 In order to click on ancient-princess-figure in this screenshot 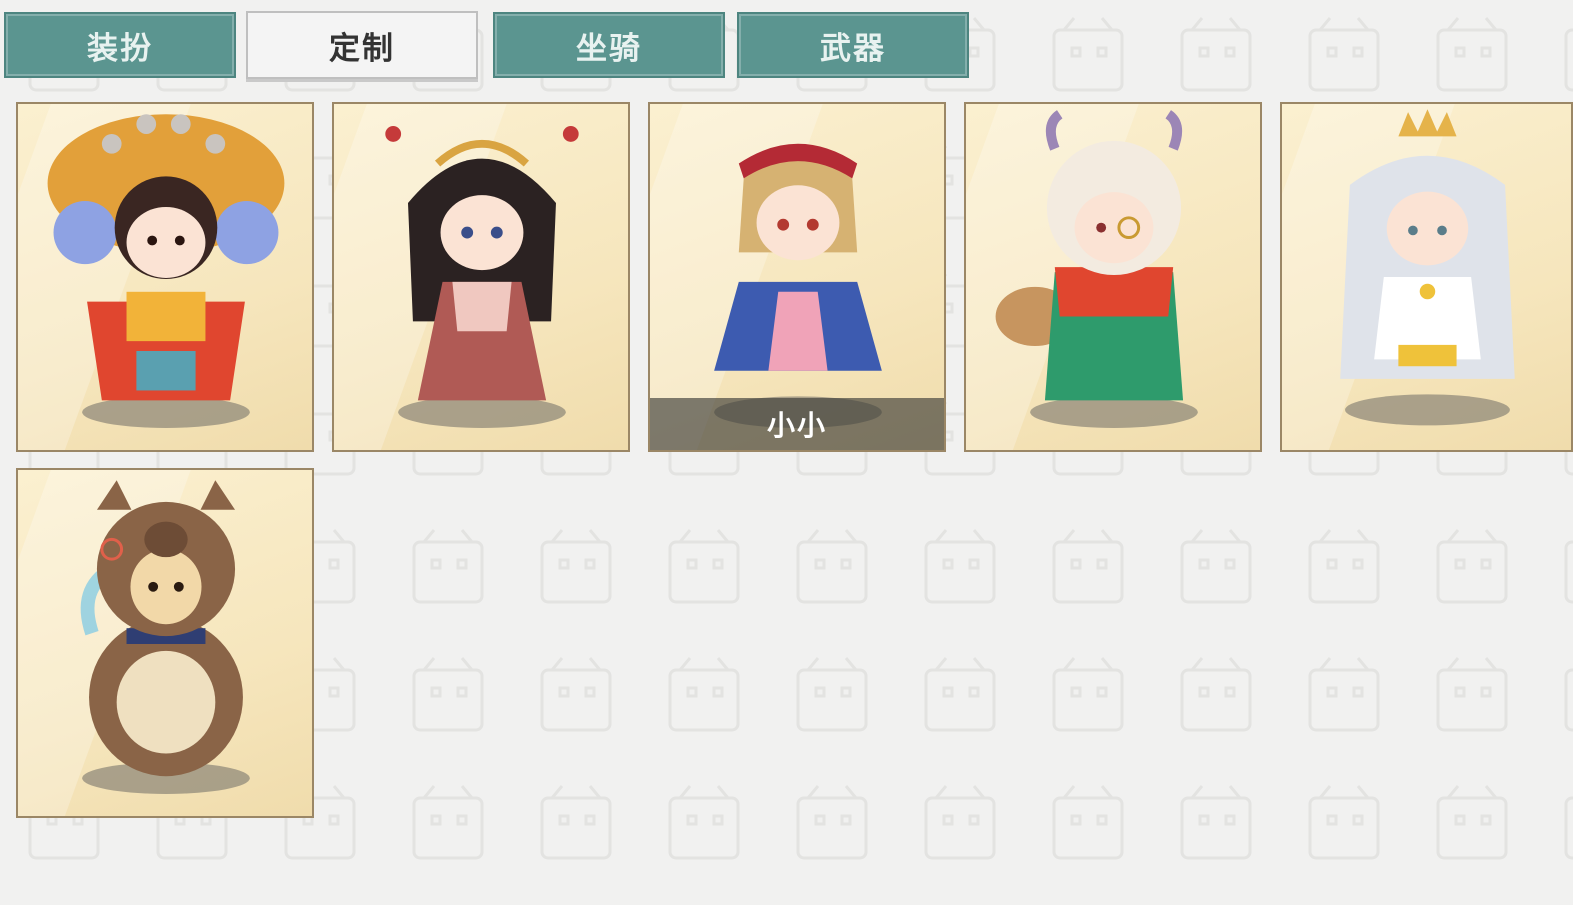, I will do `click(482, 277)`.